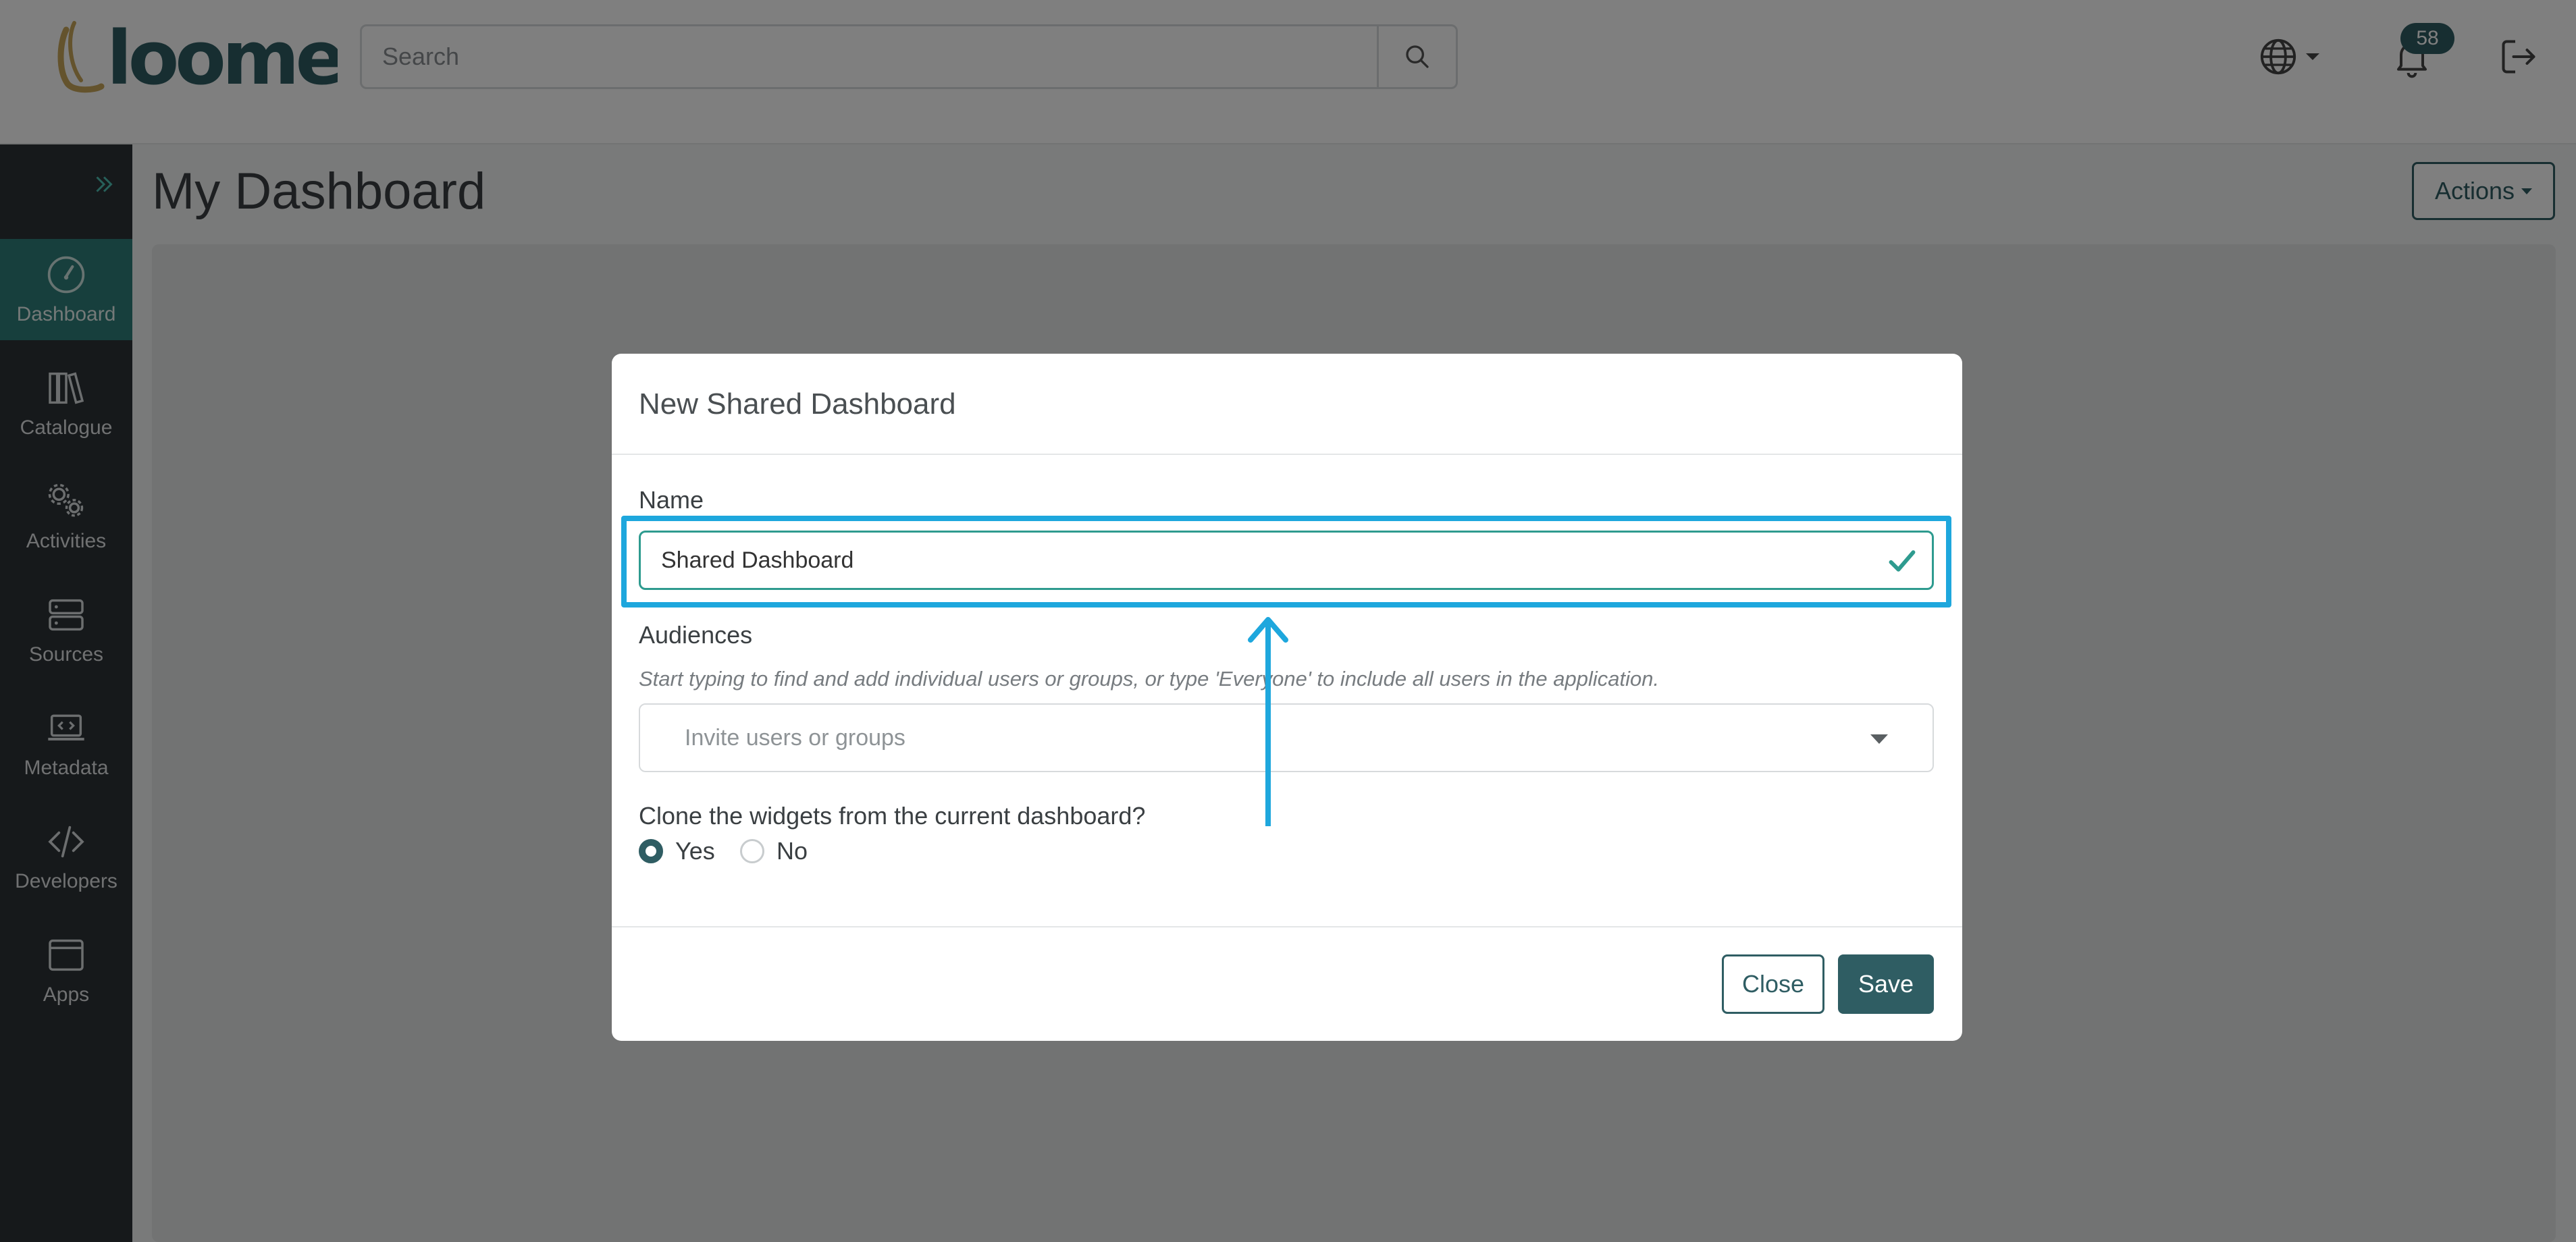 This screenshot has width=2576, height=1242. What do you see at coordinates (1773, 984) in the screenshot?
I see `close-button: Close` at bounding box center [1773, 984].